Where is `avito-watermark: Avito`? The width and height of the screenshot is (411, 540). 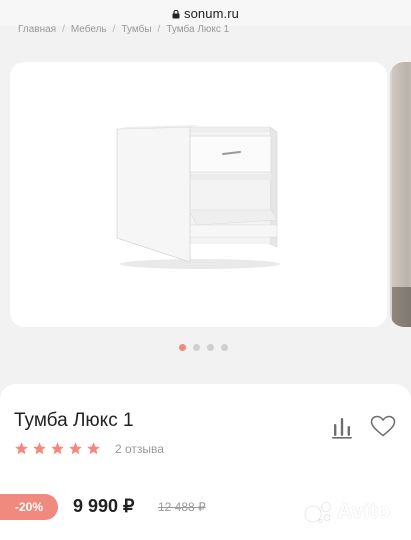
avito-watermark: Avito is located at coordinates (347, 512).